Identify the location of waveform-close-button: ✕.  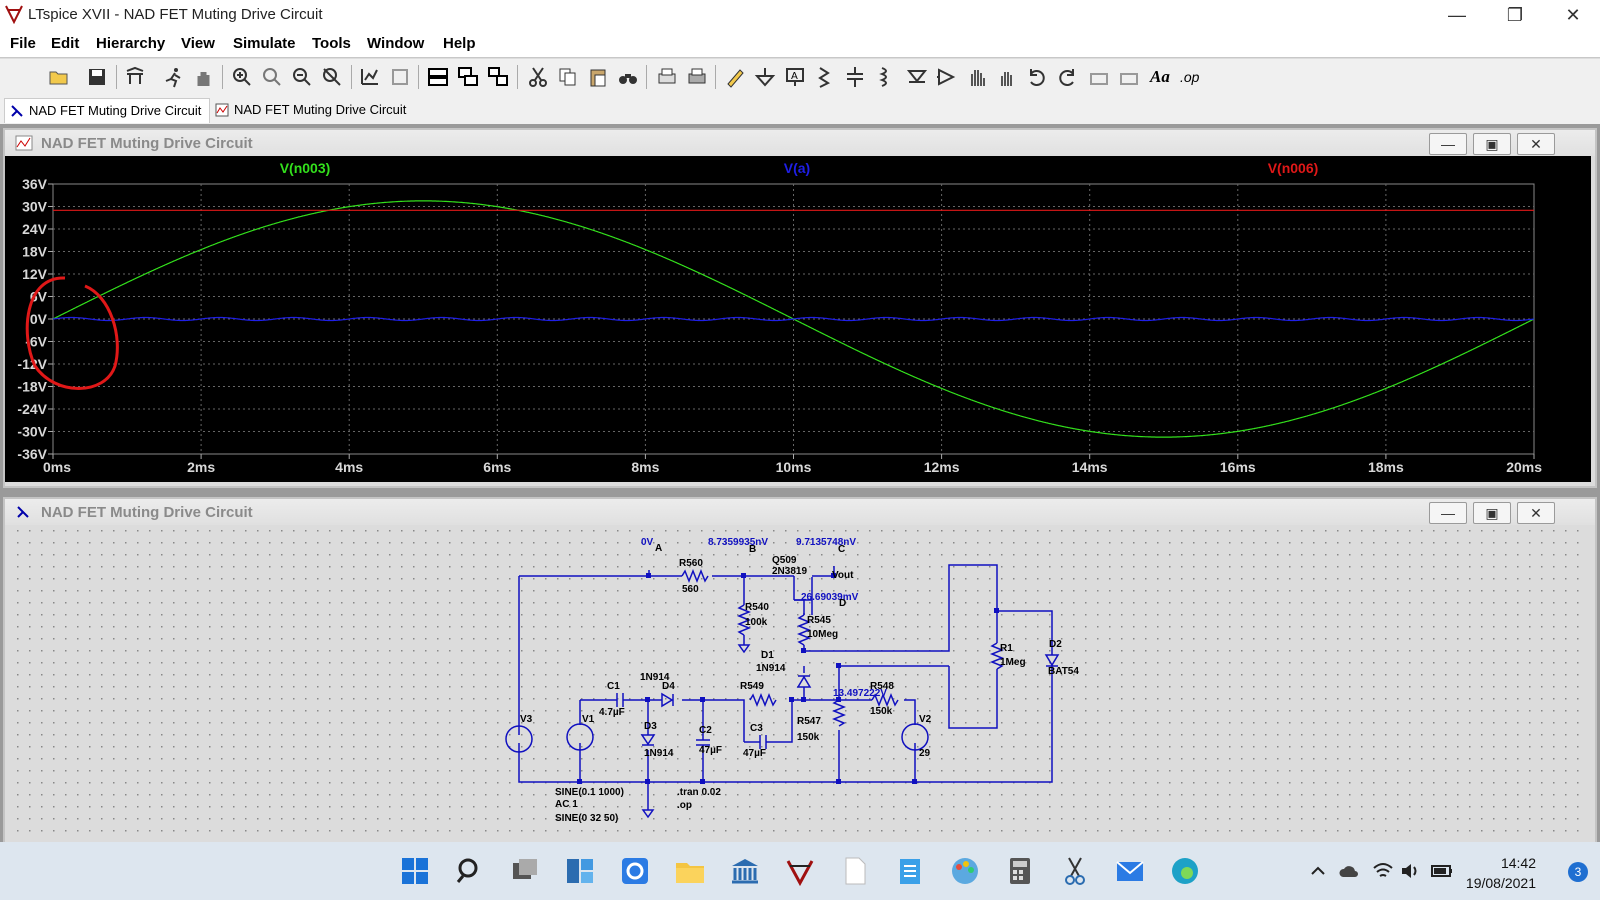
(1536, 144).